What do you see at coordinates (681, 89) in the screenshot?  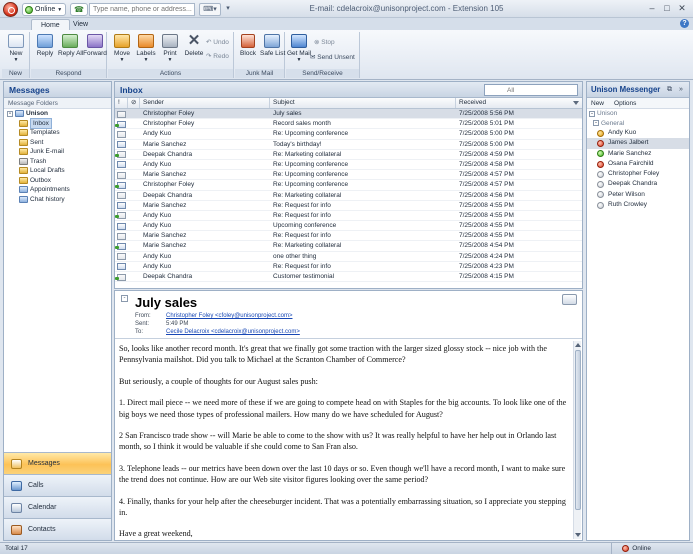 I see `collapse-pane-icon: »` at bounding box center [681, 89].